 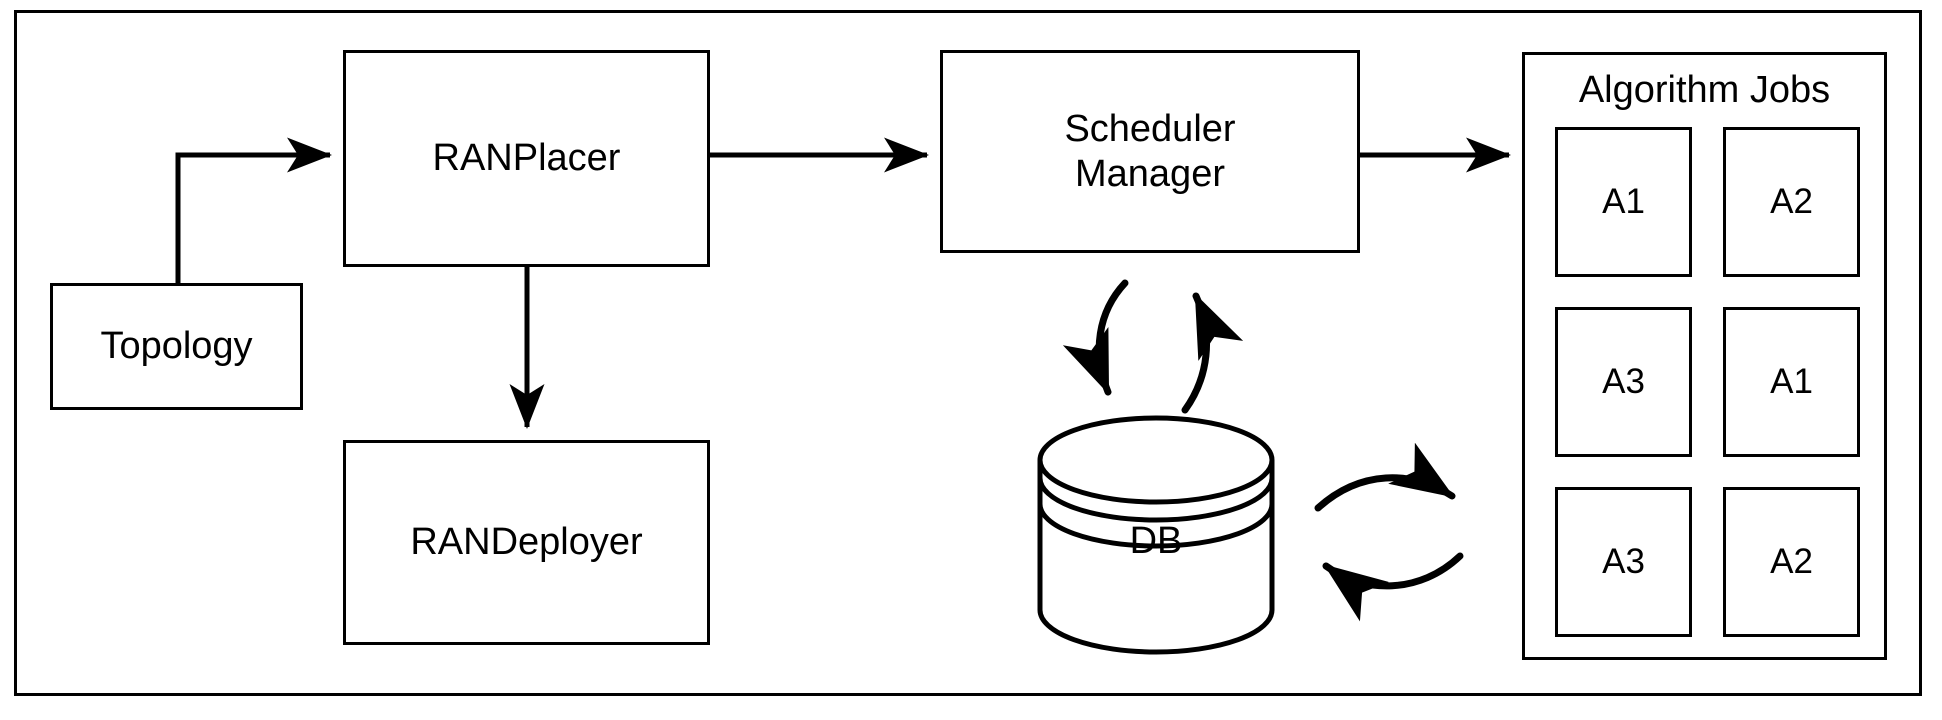 I want to click on node-randeployer: RANDeployer, so click(x=526, y=542).